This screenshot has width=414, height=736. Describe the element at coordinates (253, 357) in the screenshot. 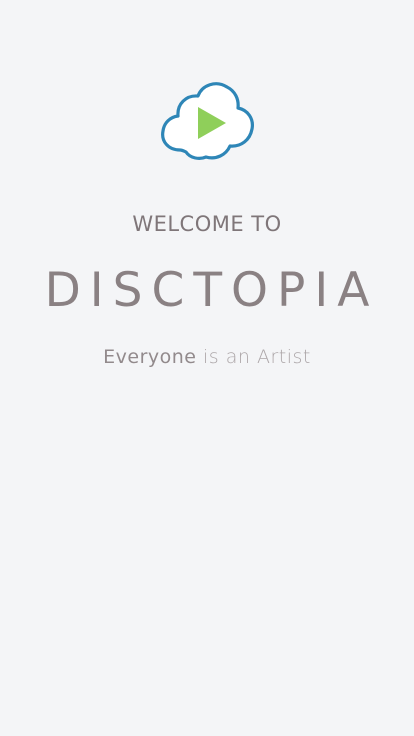

I see `tagline-rest: is an Artist` at that location.